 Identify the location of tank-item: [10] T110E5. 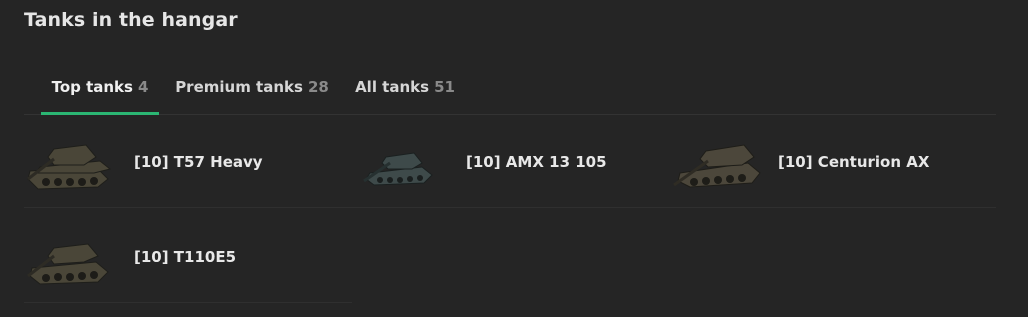
(184, 257).